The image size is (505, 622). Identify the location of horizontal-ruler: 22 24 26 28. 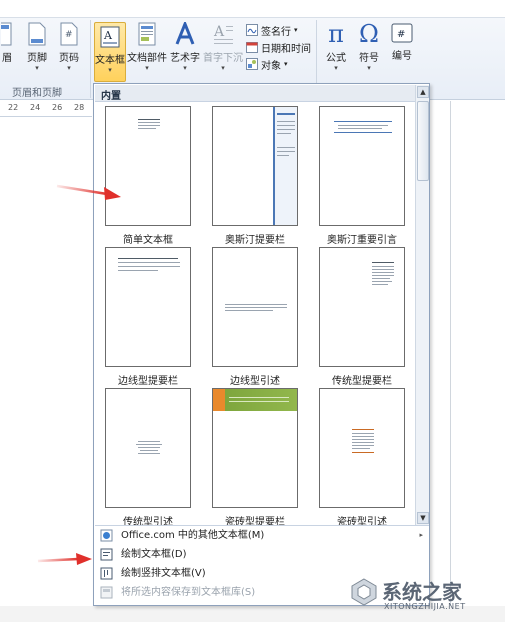
(46, 109).